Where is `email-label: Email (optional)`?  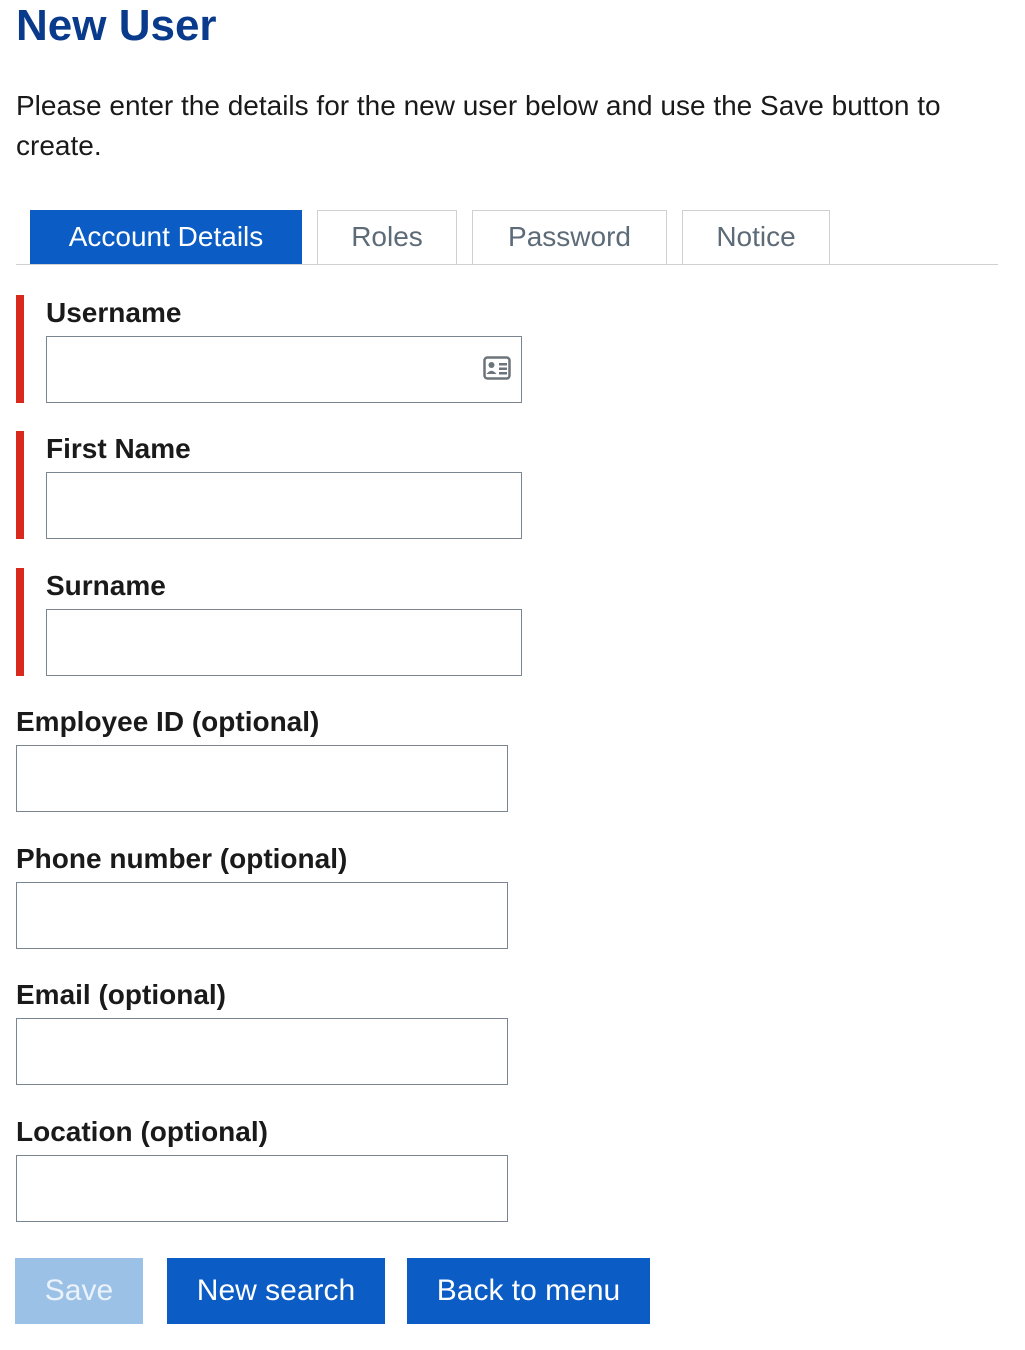 email-label: Email (optional) is located at coordinates (121, 994).